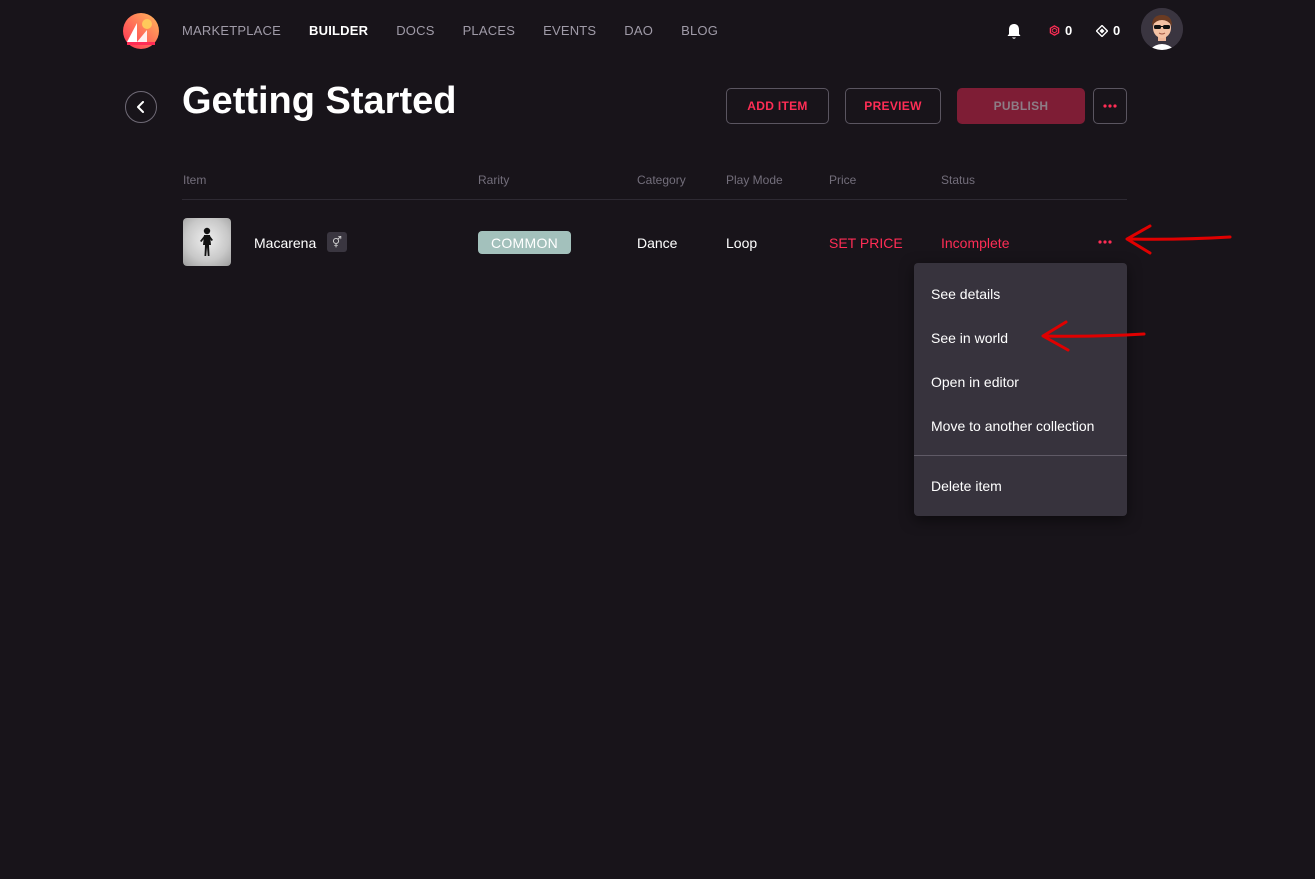  What do you see at coordinates (195, 180) in the screenshot?
I see `column-header-item: Item` at bounding box center [195, 180].